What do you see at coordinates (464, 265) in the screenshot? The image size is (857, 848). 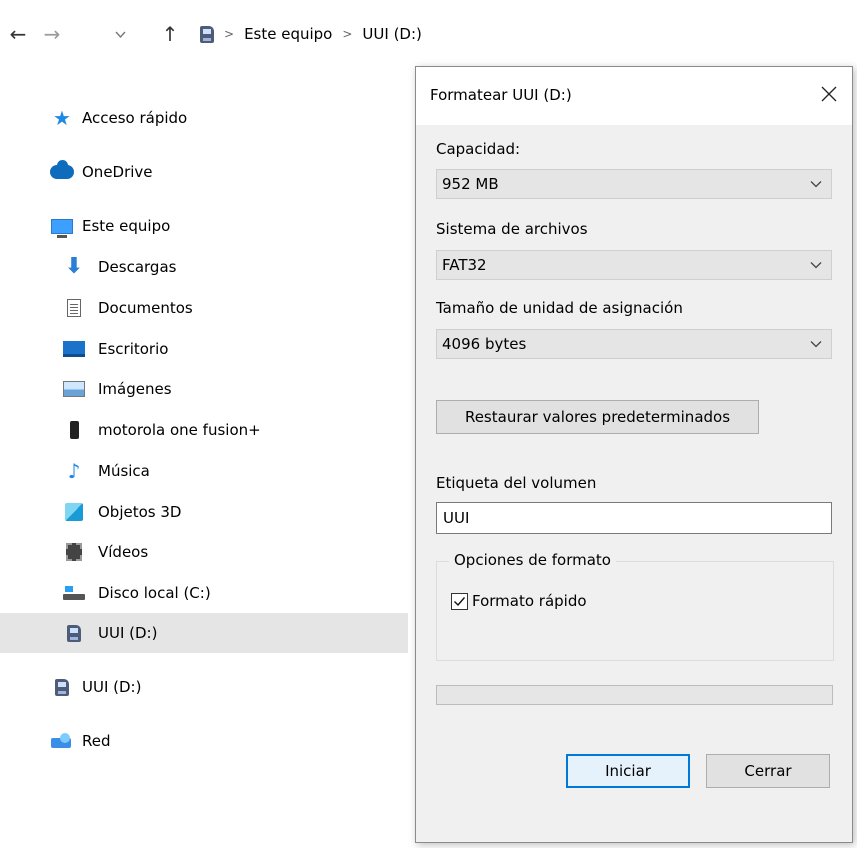 I see `filesystem-value: FAT32` at bounding box center [464, 265].